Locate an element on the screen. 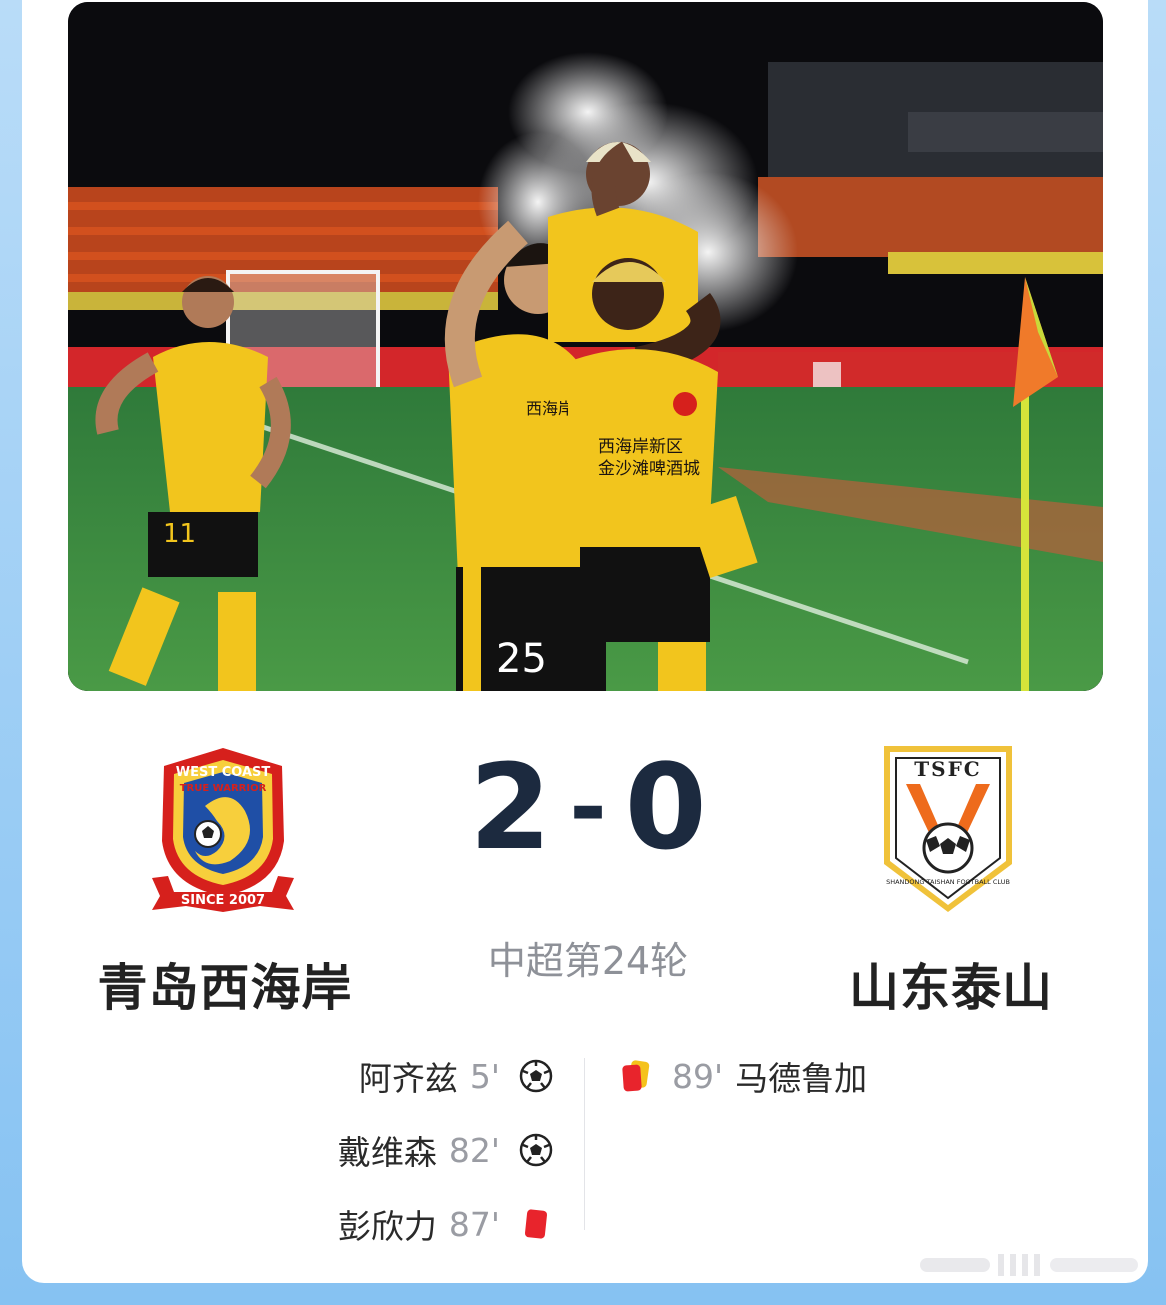 This screenshot has height=1305, width=1166. home-event-row: 戴维森 82' is located at coordinates (446, 1150).